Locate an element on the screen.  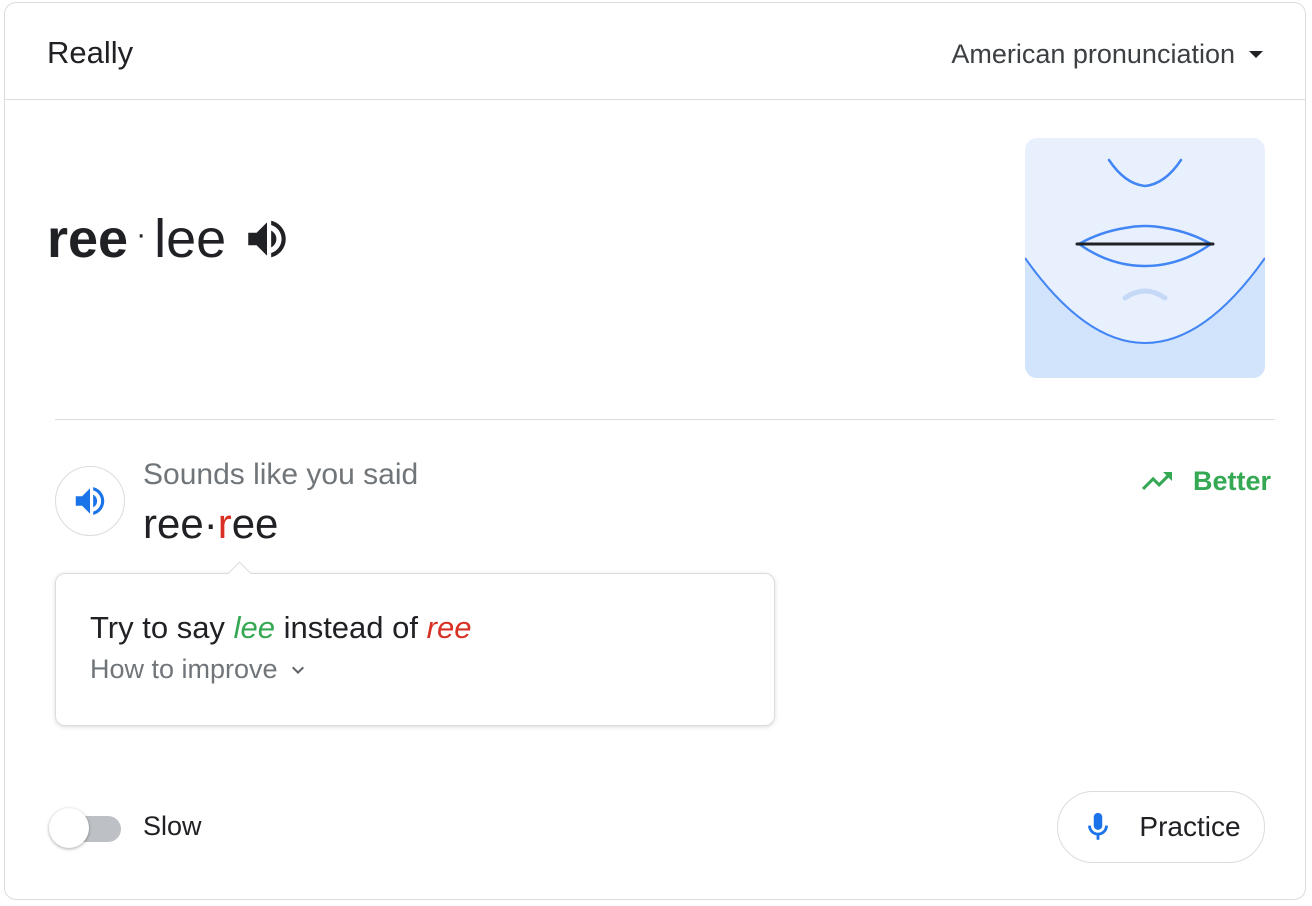
tip-middle: instead of is located at coordinates (350, 627).